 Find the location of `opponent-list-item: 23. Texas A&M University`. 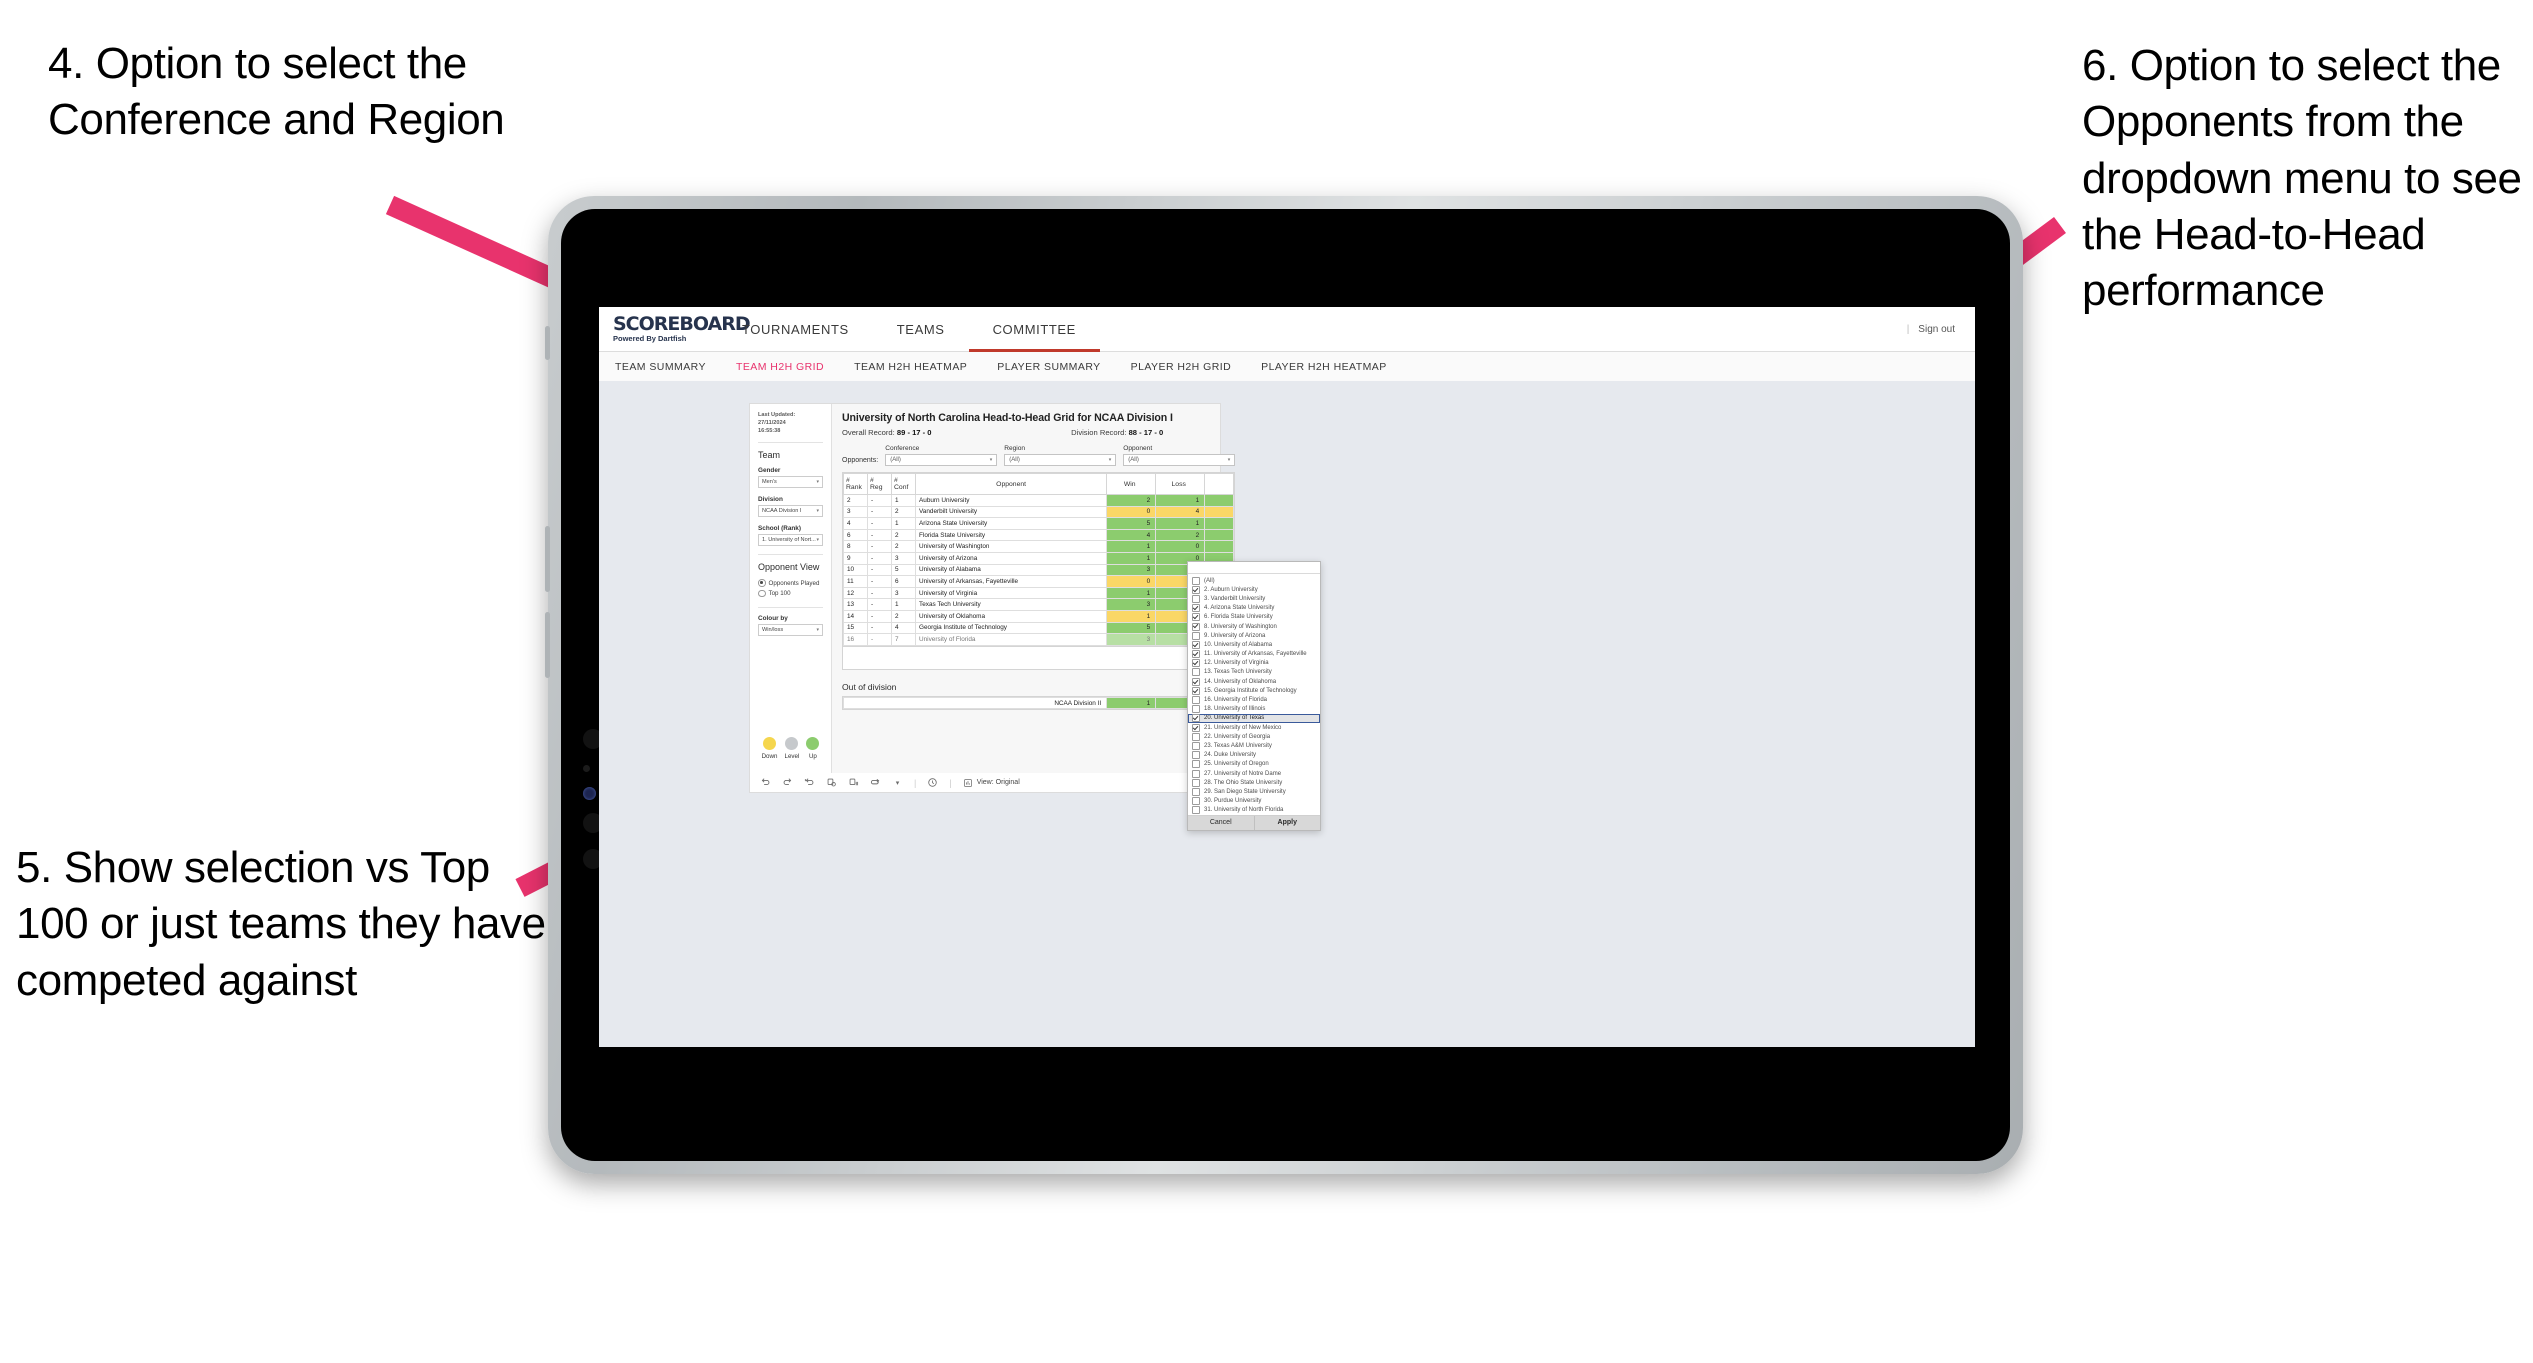

opponent-list-item: 23. Texas A&M University is located at coordinates (1254, 745).